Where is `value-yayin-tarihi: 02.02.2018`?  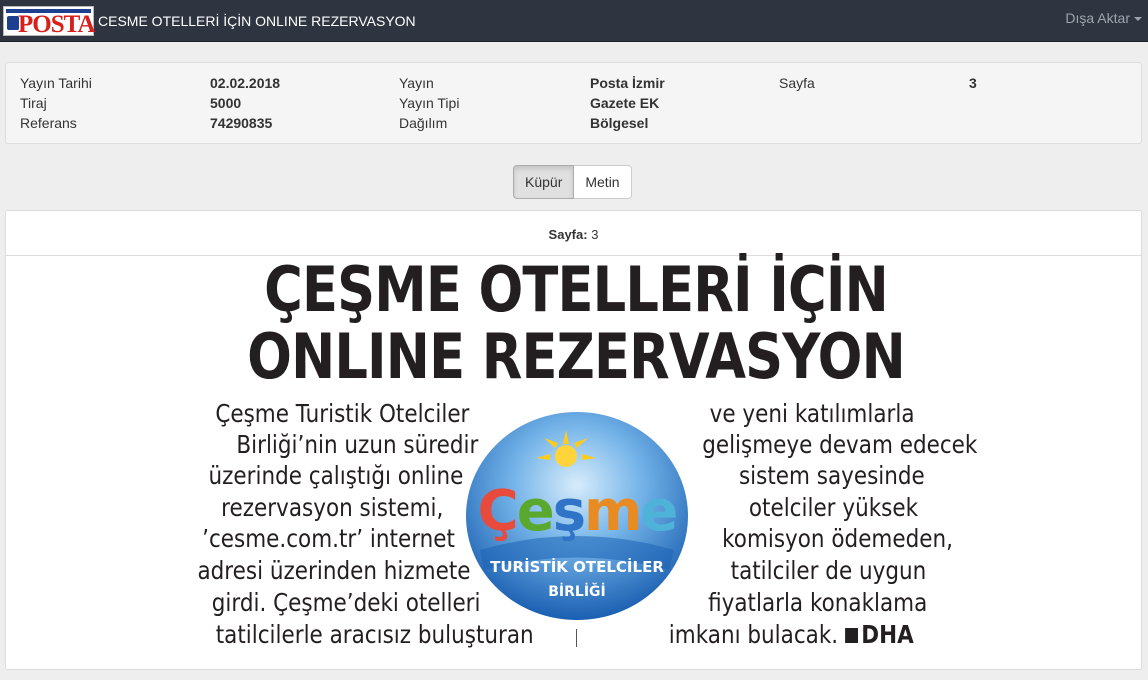 value-yayin-tarihi: 02.02.2018 is located at coordinates (245, 83).